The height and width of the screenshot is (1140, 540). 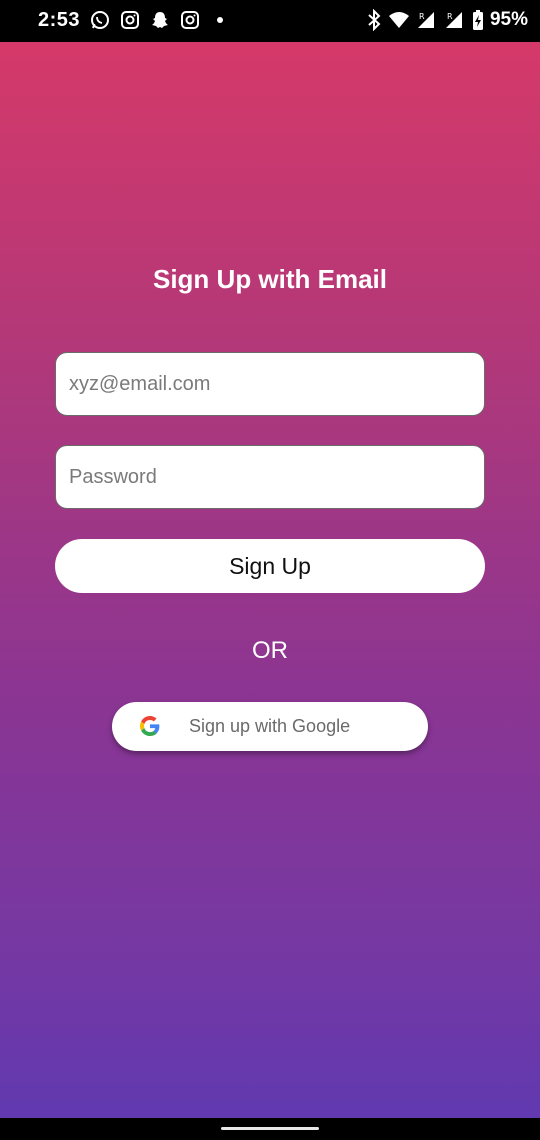 I want to click on bluetooth-icon, so click(x=374, y=20).